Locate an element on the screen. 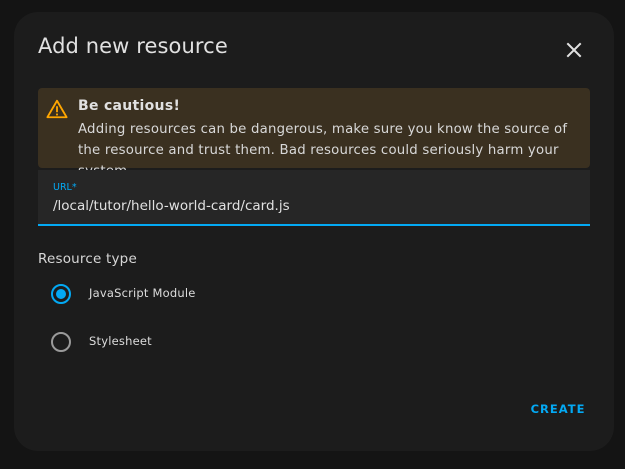 The image size is (625, 469). resource-type-label: Resource type is located at coordinates (87, 259).